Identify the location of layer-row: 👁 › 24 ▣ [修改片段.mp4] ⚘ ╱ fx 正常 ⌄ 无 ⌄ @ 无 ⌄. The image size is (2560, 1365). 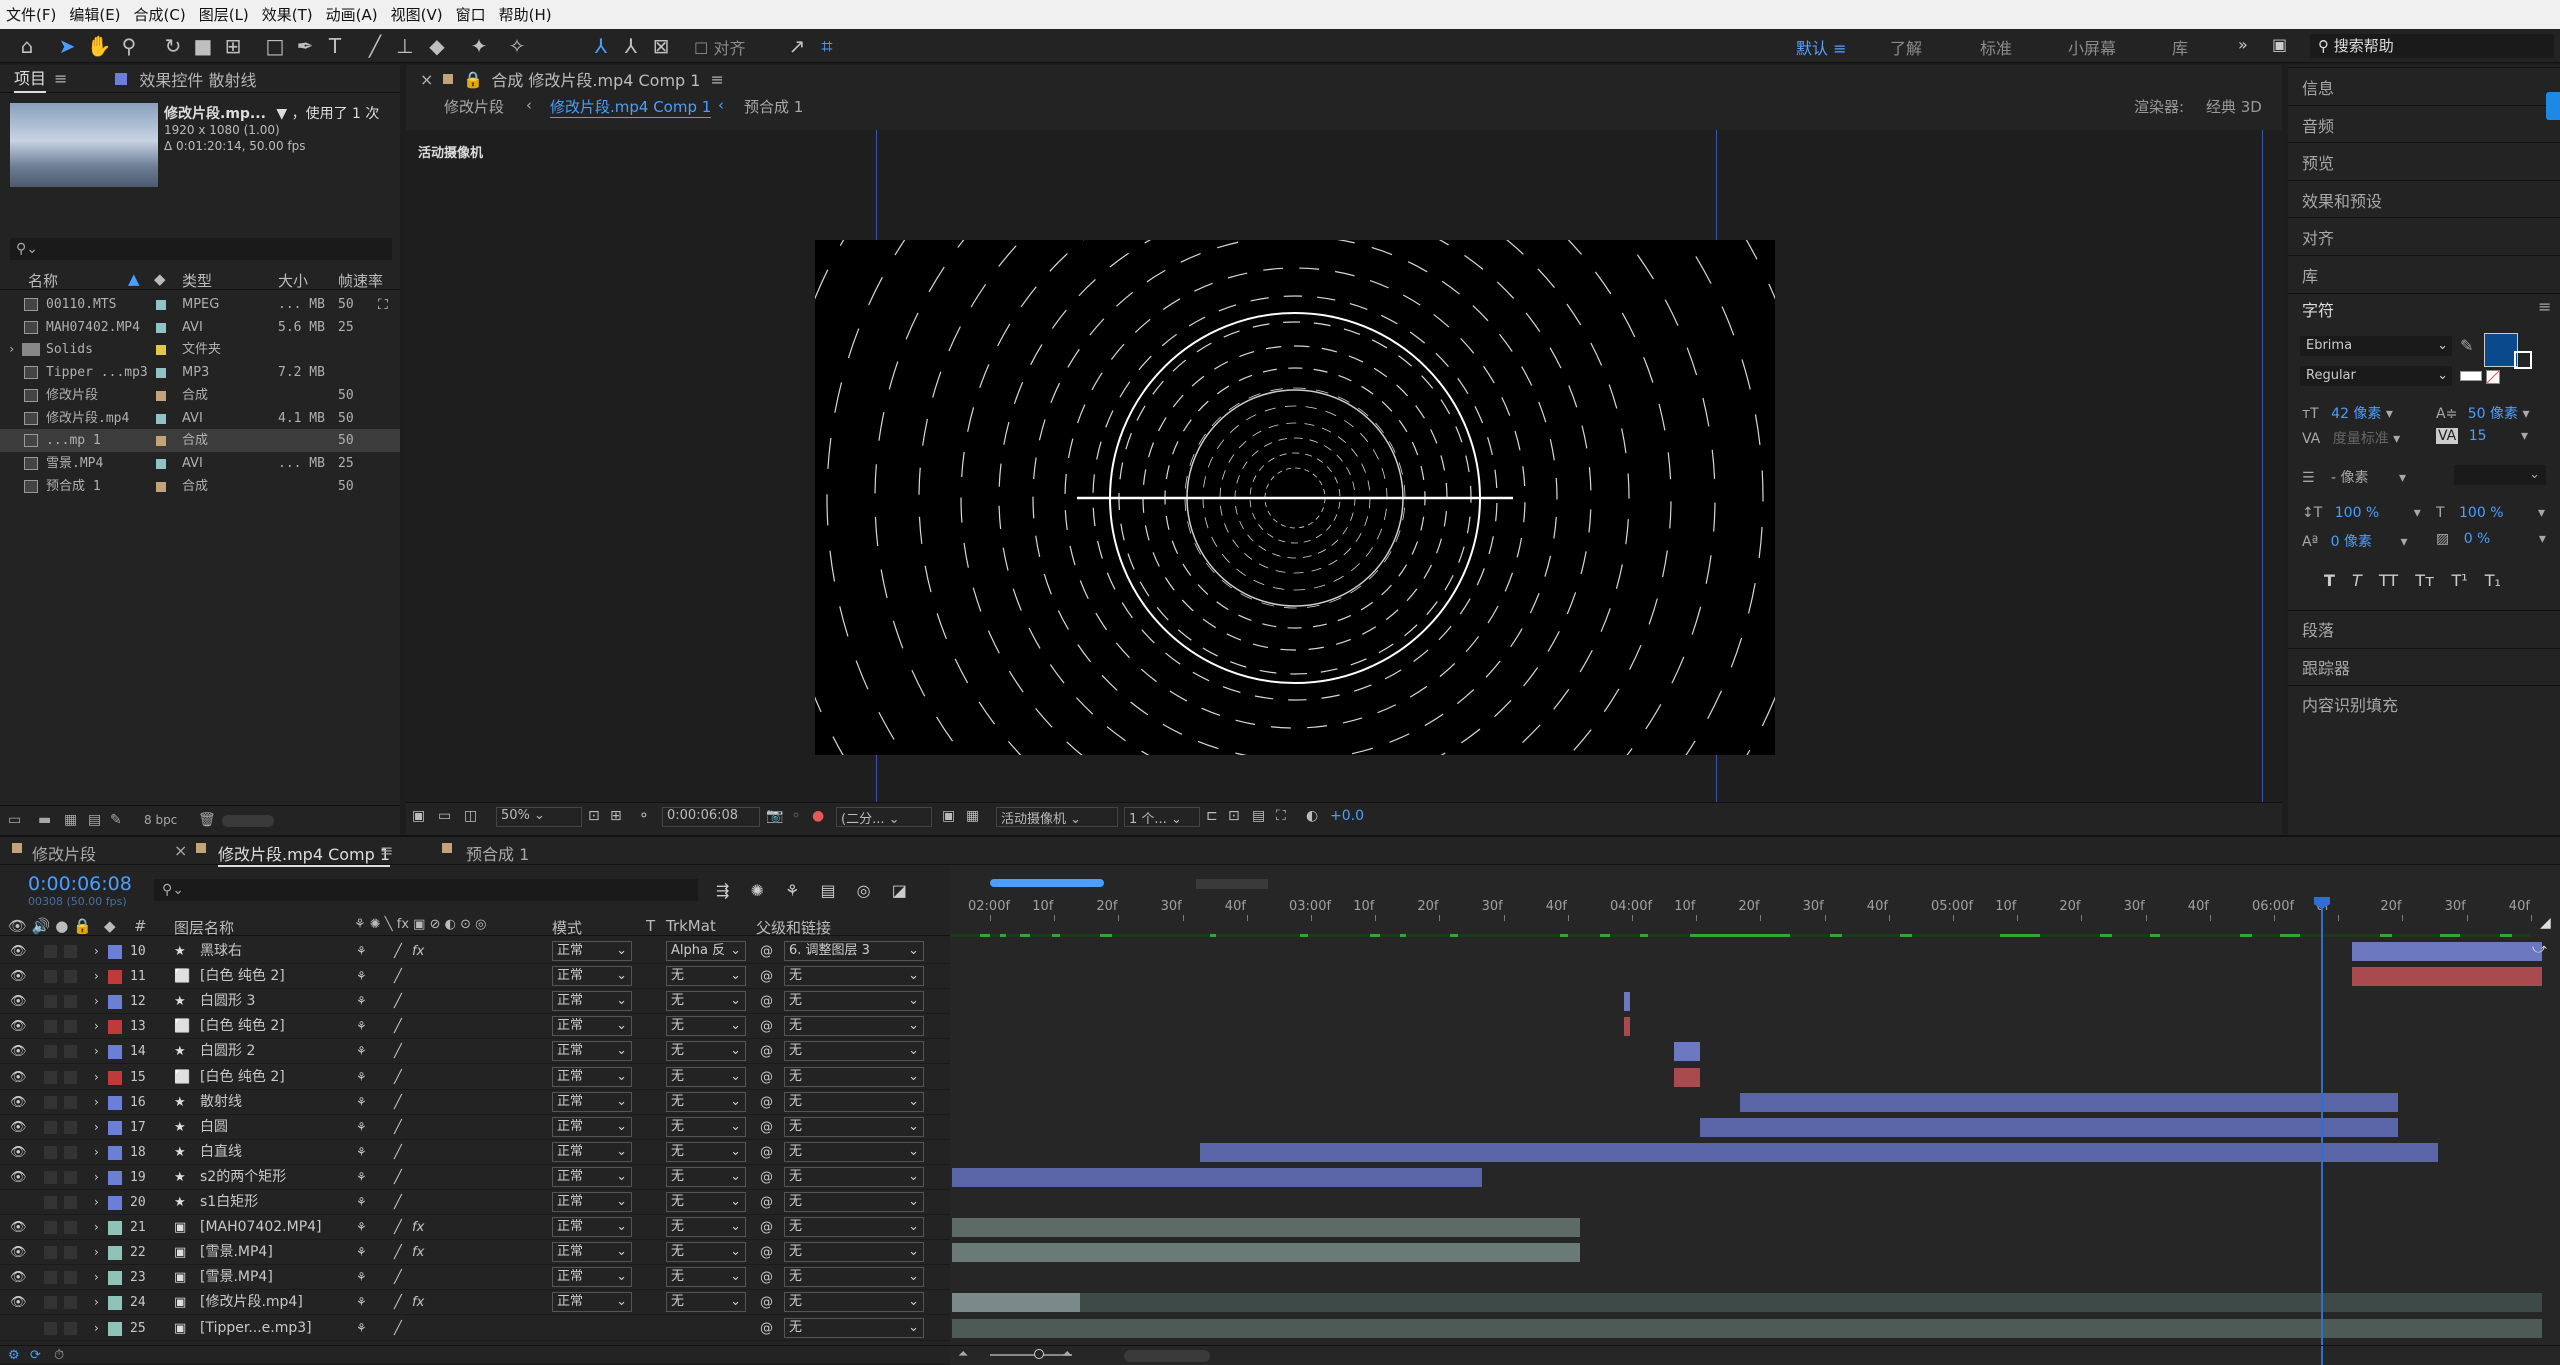
(475, 1303).